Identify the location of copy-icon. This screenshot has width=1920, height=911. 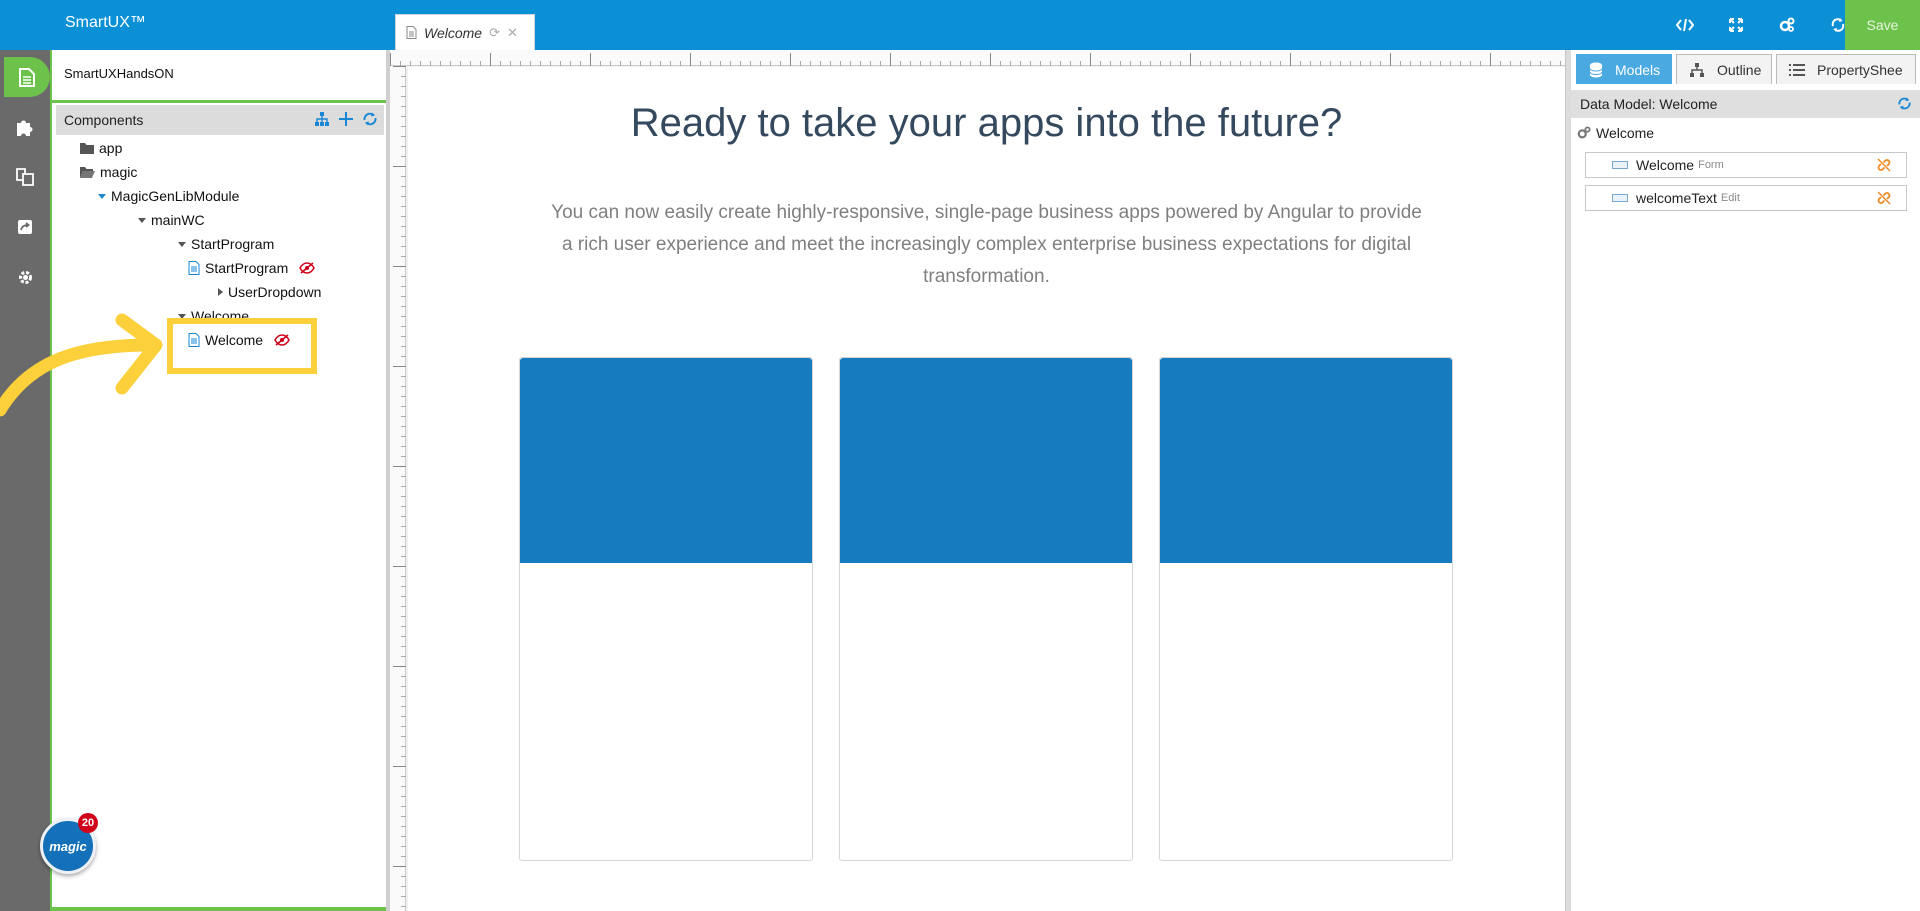
(25, 177).